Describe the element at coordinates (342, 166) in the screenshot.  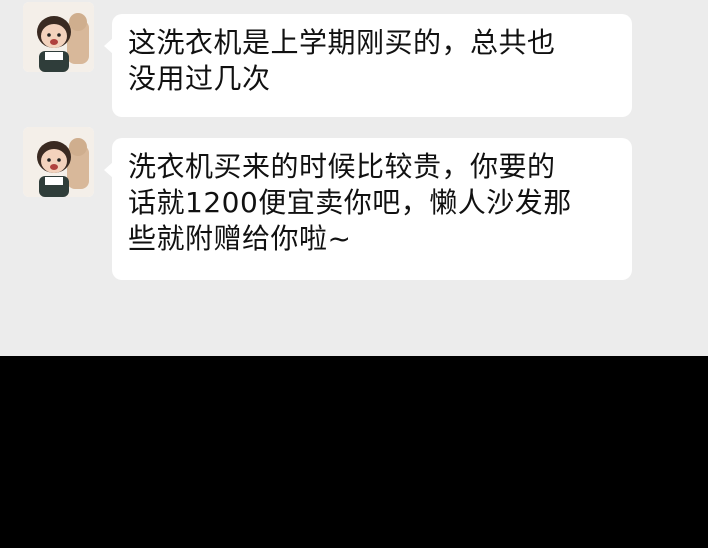
I see `message-line: 洗衣机买来的时候比较贵，你要的` at that location.